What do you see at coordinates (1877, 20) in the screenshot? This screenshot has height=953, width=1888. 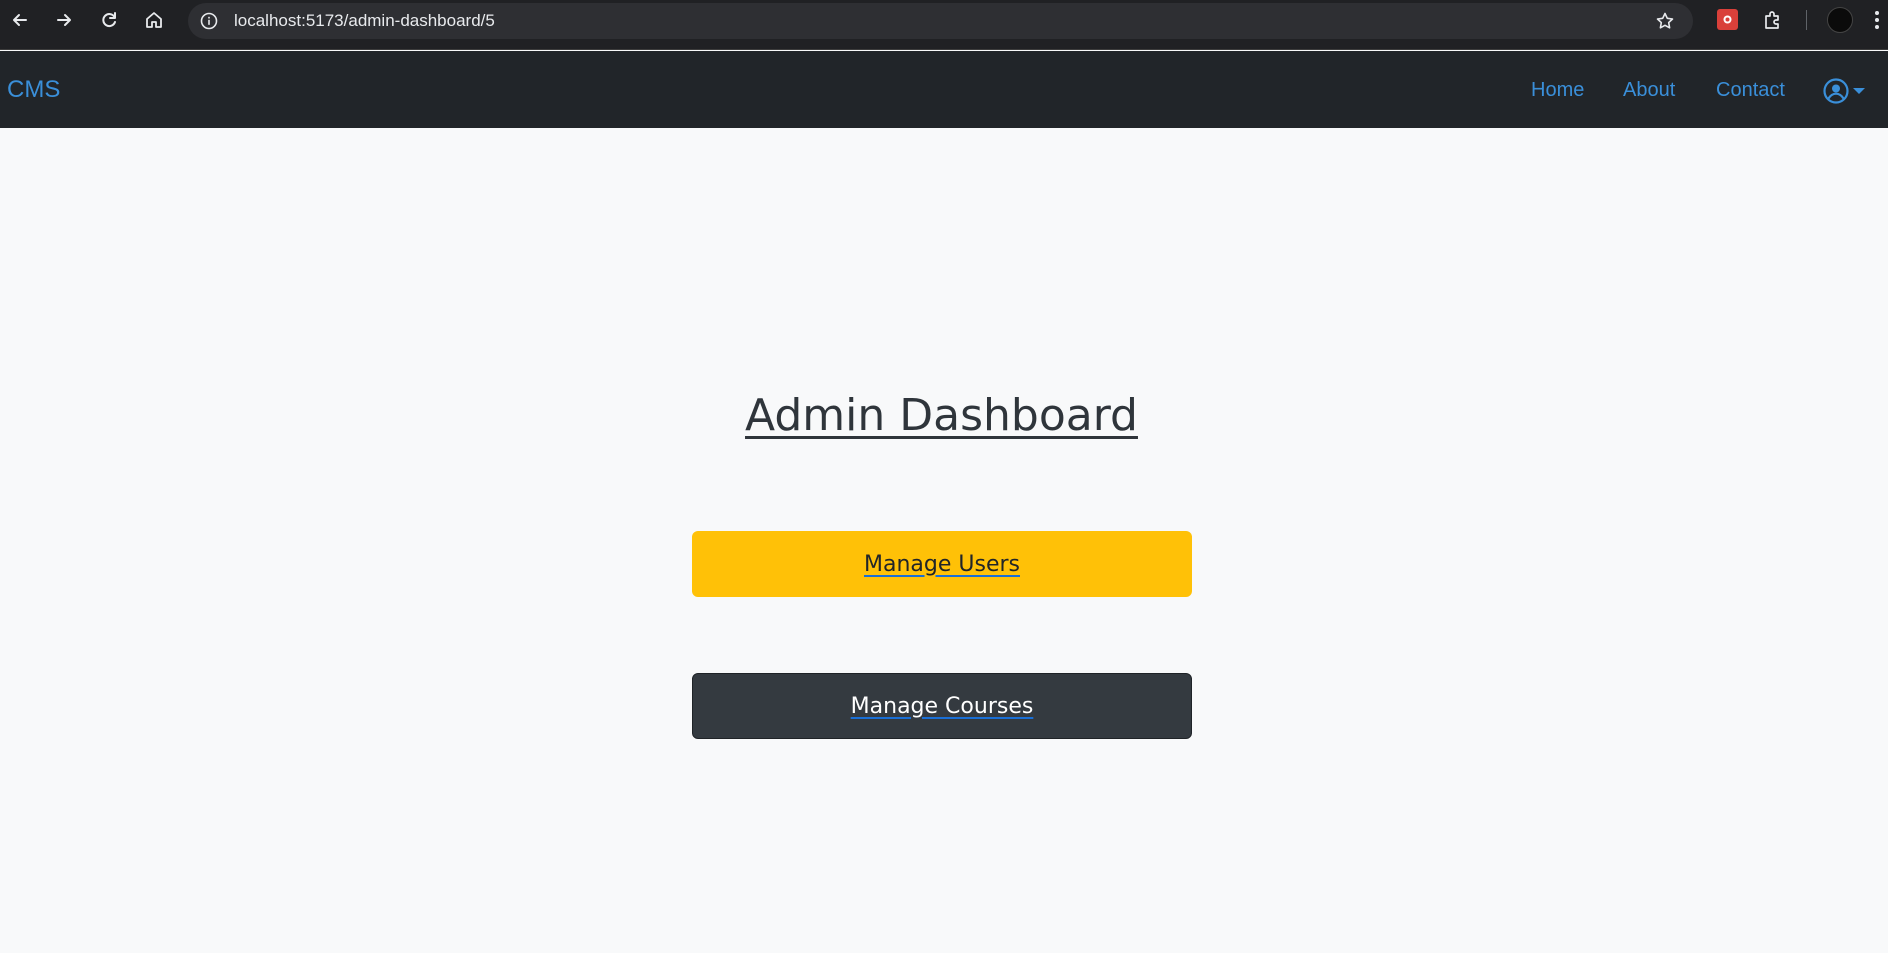 I see `browser-menu-icon` at bounding box center [1877, 20].